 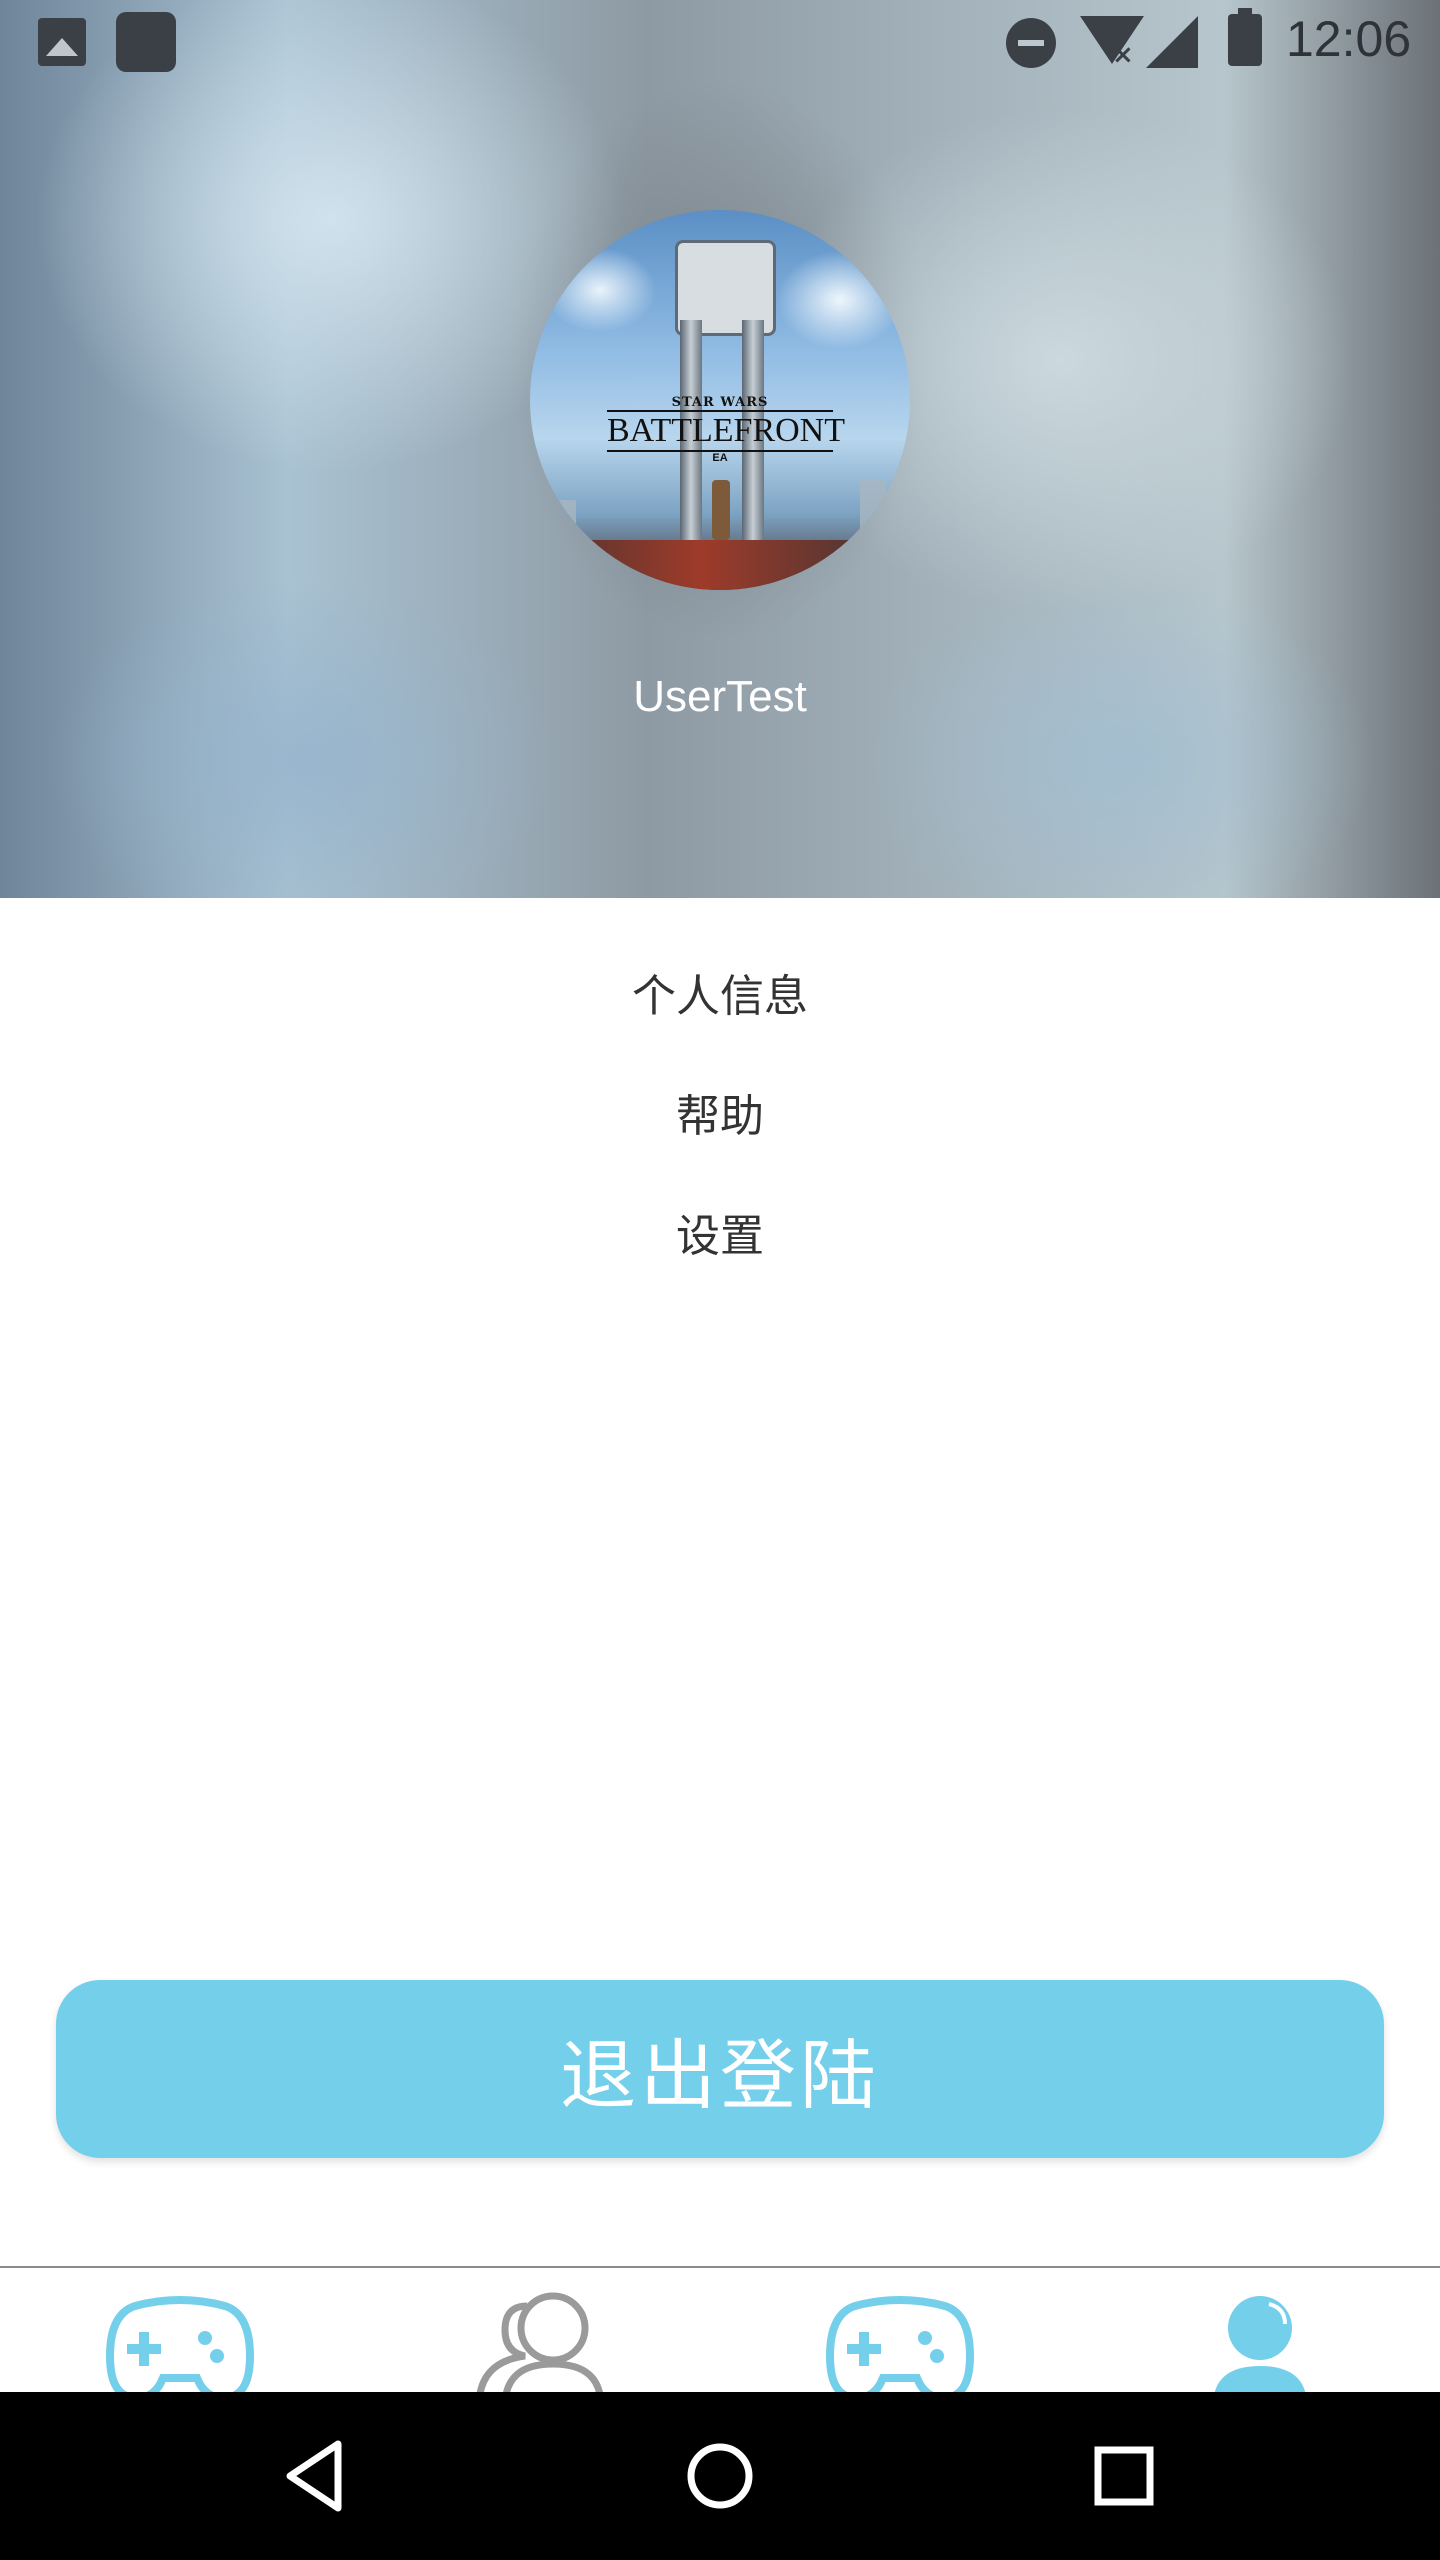 I want to click on battery-icon, so click(x=1245, y=37).